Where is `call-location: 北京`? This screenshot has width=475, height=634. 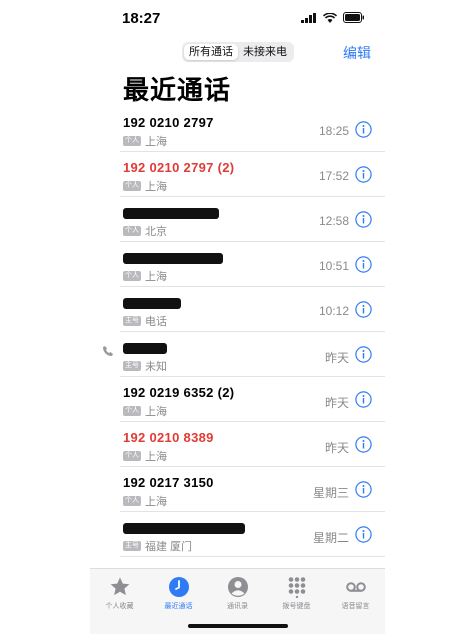 call-location: 北京 is located at coordinates (156, 232).